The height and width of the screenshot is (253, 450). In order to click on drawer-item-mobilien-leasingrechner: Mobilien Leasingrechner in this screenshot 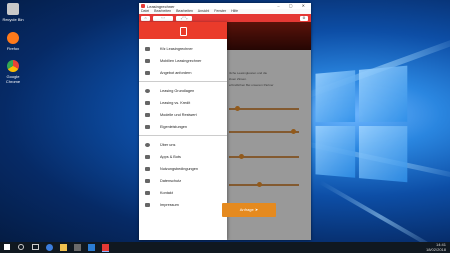, I will do `click(183, 61)`.